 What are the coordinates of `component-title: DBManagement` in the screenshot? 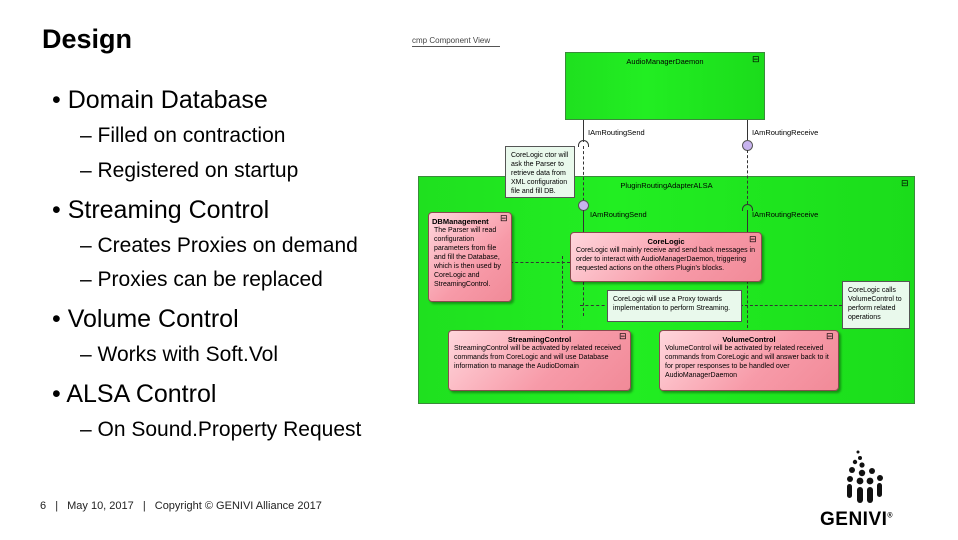 It's located at (460, 221).